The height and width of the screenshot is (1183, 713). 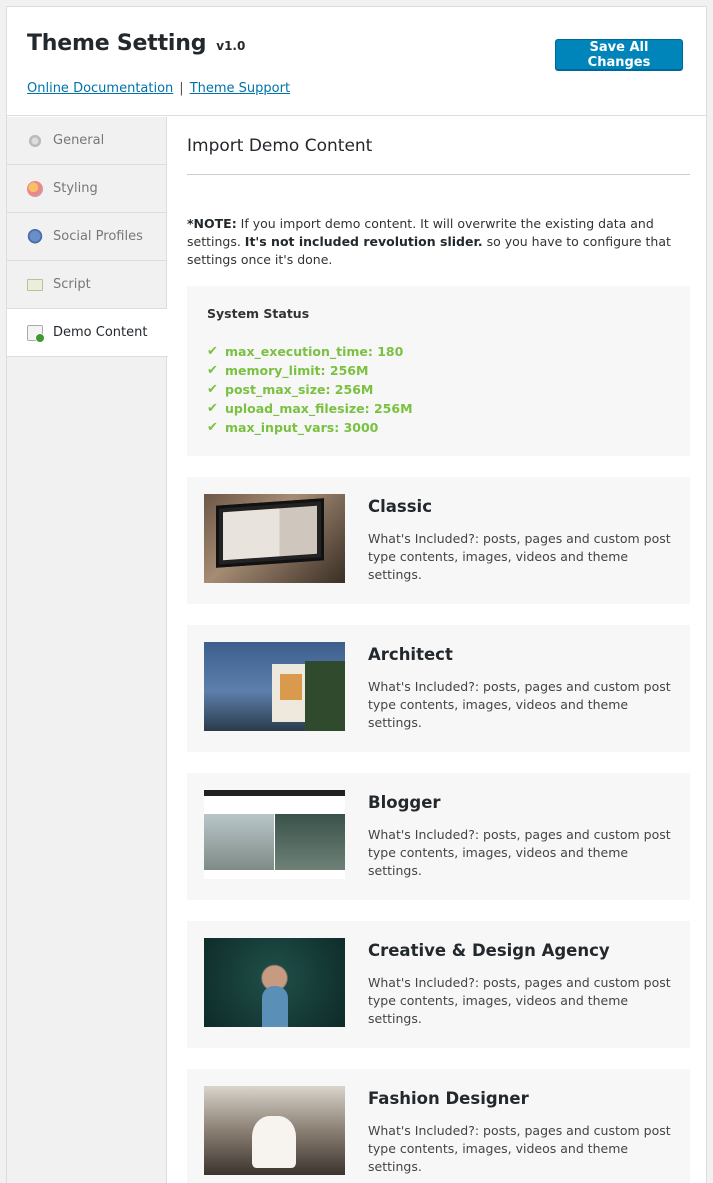 What do you see at coordinates (212, 223) in the screenshot?
I see `note-label: *NOTE:` at bounding box center [212, 223].